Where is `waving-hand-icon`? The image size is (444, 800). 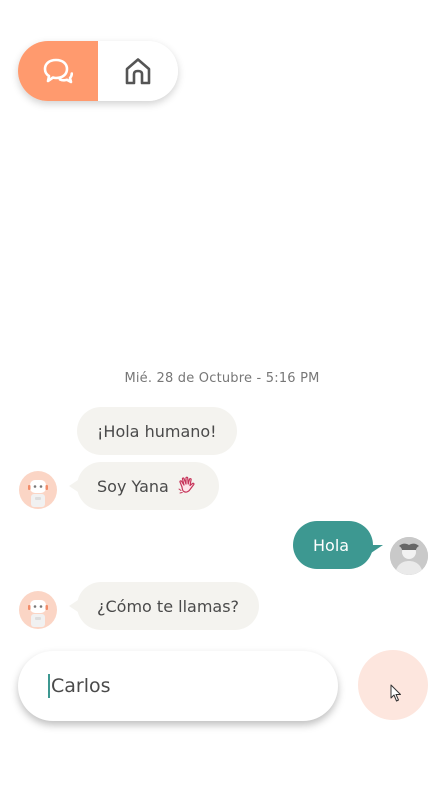 waving-hand-icon is located at coordinates (186, 485).